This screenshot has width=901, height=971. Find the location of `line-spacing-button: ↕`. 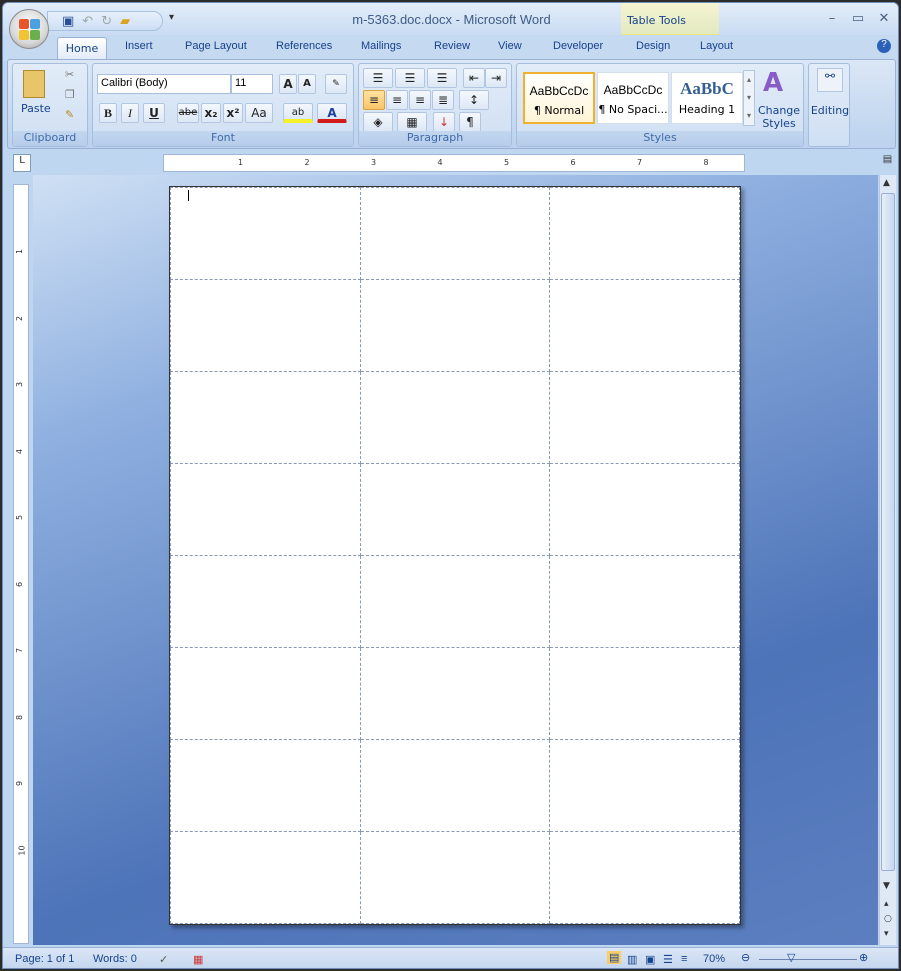

line-spacing-button: ↕ is located at coordinates (474, 100).